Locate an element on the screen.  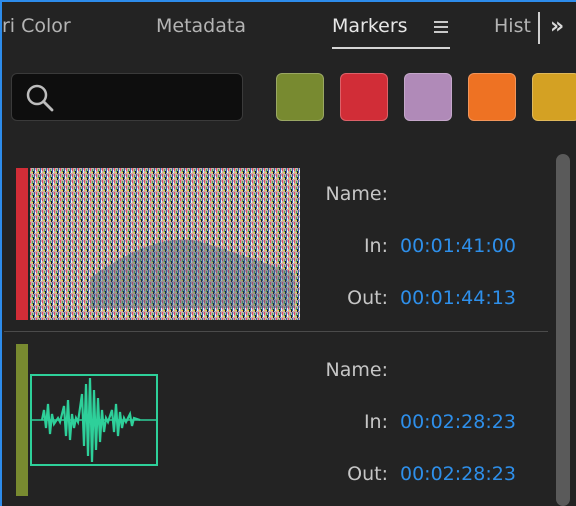
hamburger-menu-icon is located at coordinates (441, 27).